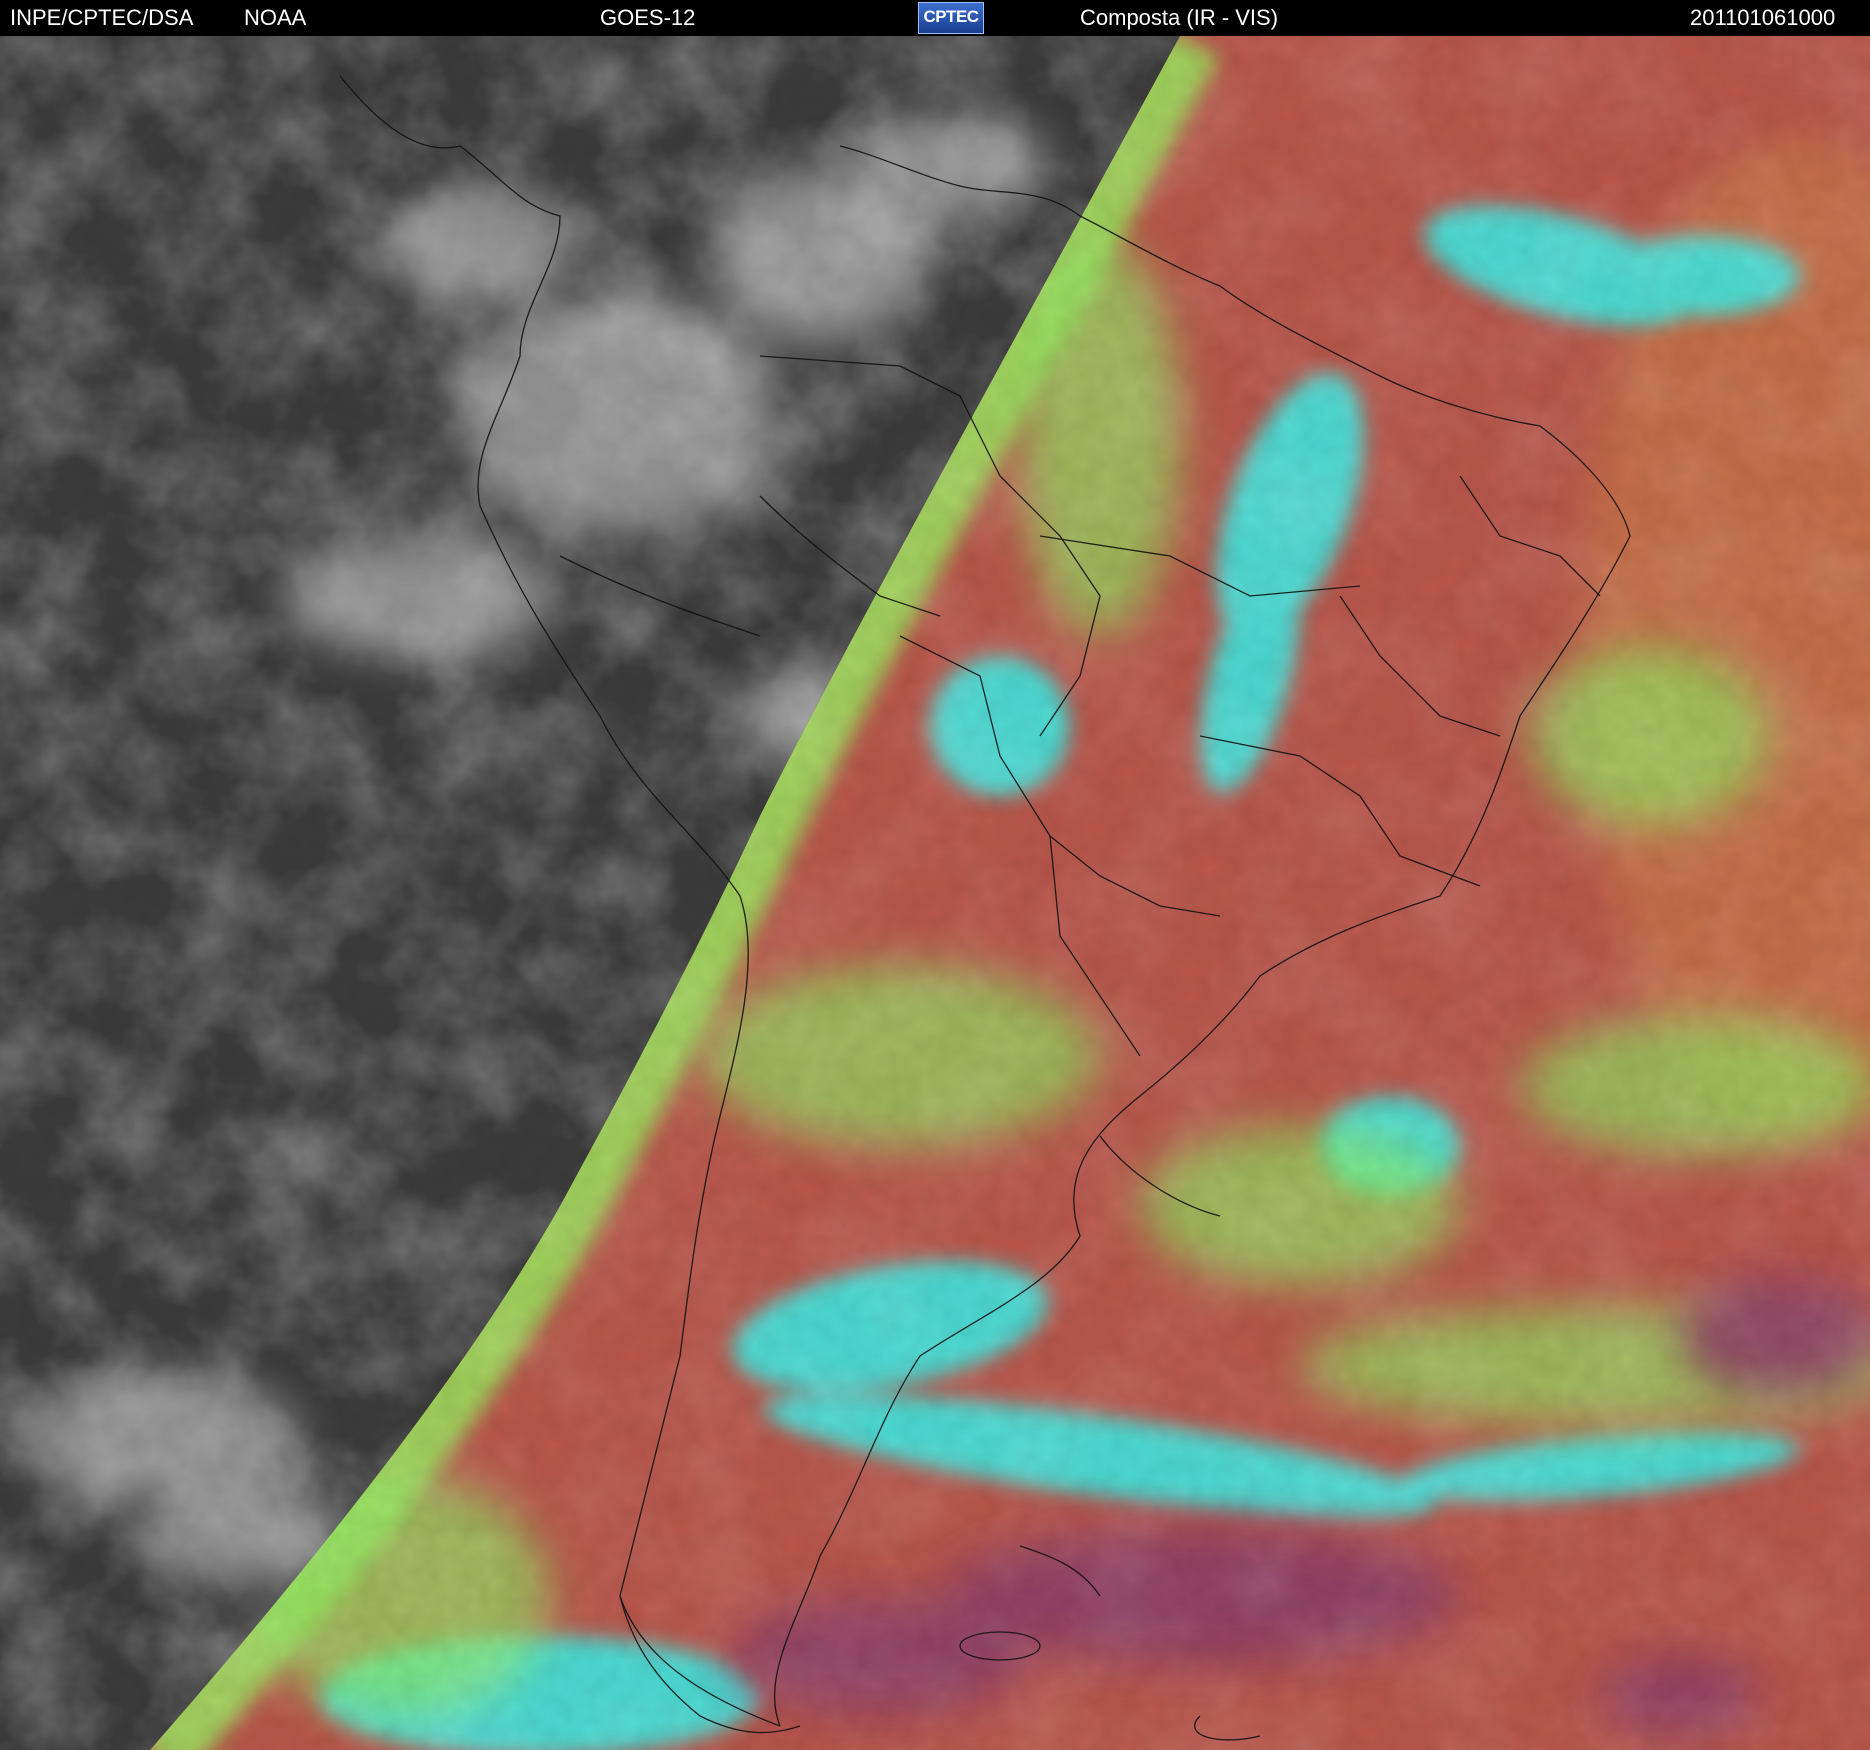  Describe the element at coordinates (275, 17) in the screenshot. I see `agency-label: NOAA` at that location.